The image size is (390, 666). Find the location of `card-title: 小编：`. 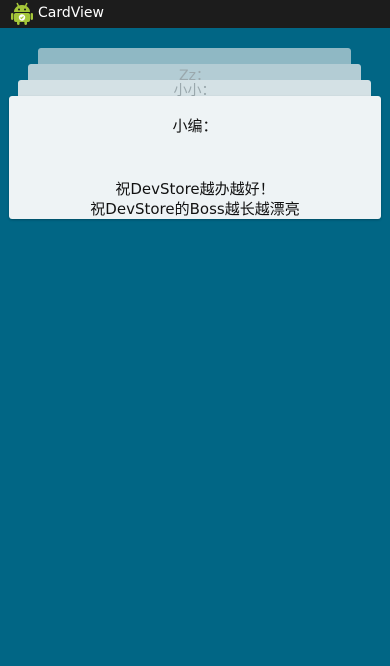

card-title: 小编： is located at coordinates (195, 126).